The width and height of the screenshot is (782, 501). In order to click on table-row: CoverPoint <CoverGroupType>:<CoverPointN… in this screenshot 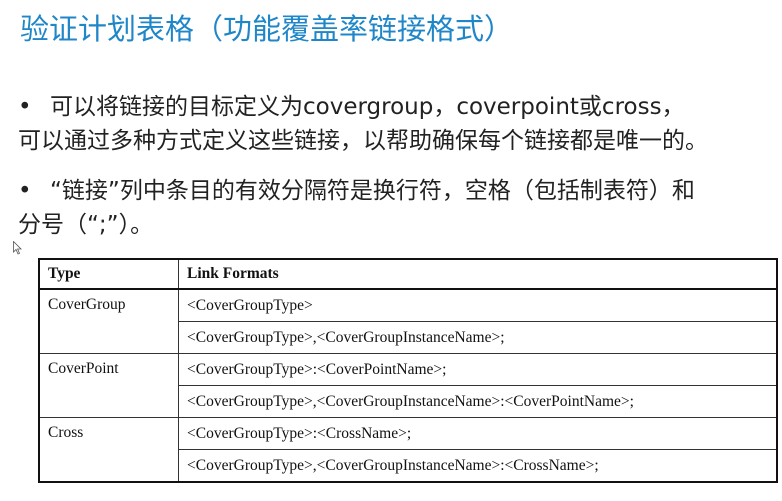, I will do `click(408, 385)`.